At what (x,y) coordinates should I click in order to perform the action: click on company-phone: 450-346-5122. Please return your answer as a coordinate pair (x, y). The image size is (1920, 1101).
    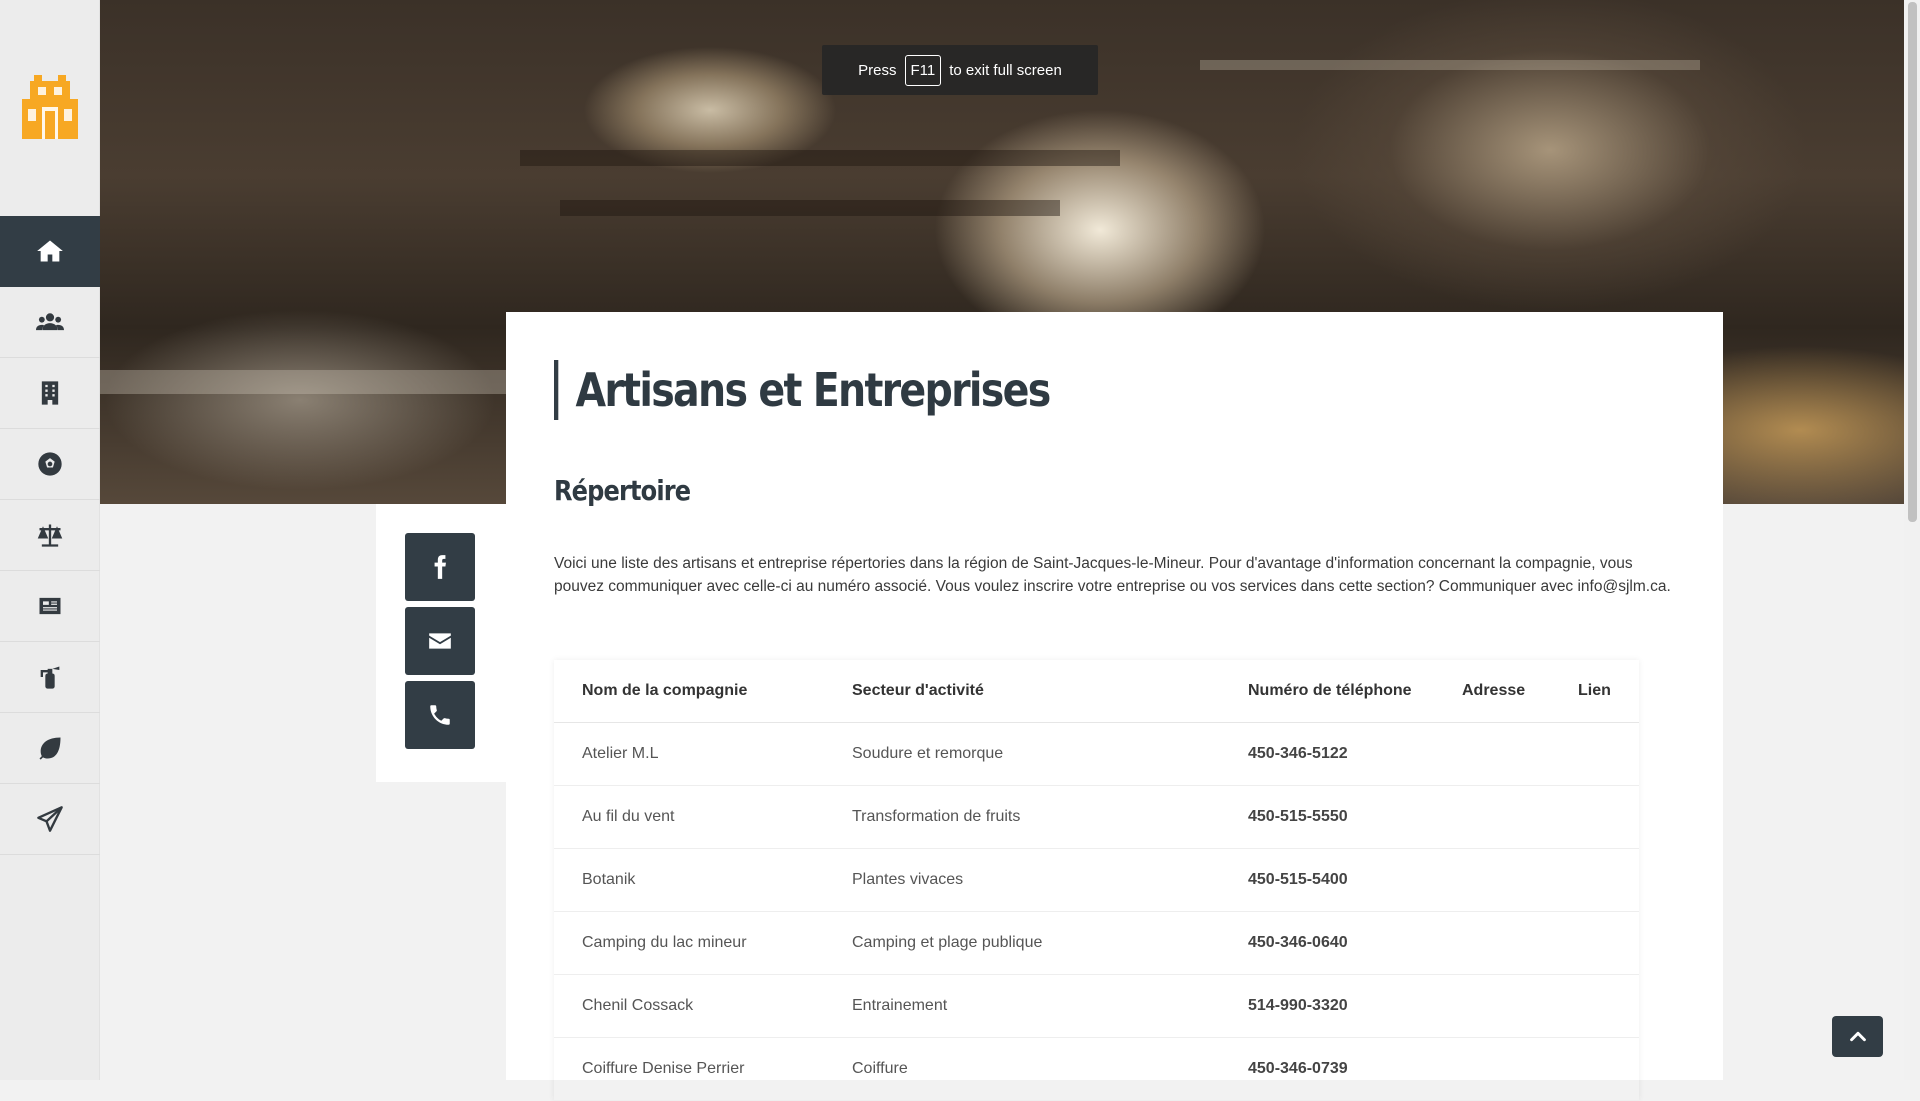
    Looking at the image, I should click on (1327, 754).